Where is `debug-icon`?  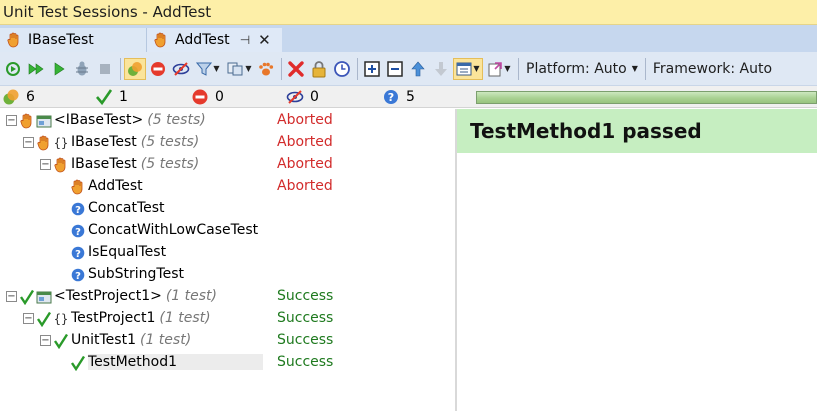
debug-icon is located at coordinates (59, 69).